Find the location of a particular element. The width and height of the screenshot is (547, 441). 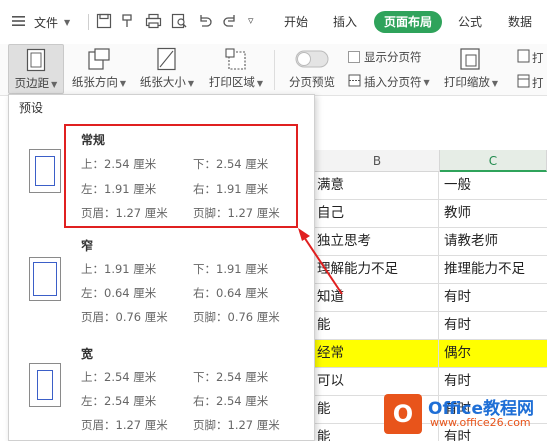

margin-bottom: 下：2.54 厘米 is located at coordinates (231, 377).